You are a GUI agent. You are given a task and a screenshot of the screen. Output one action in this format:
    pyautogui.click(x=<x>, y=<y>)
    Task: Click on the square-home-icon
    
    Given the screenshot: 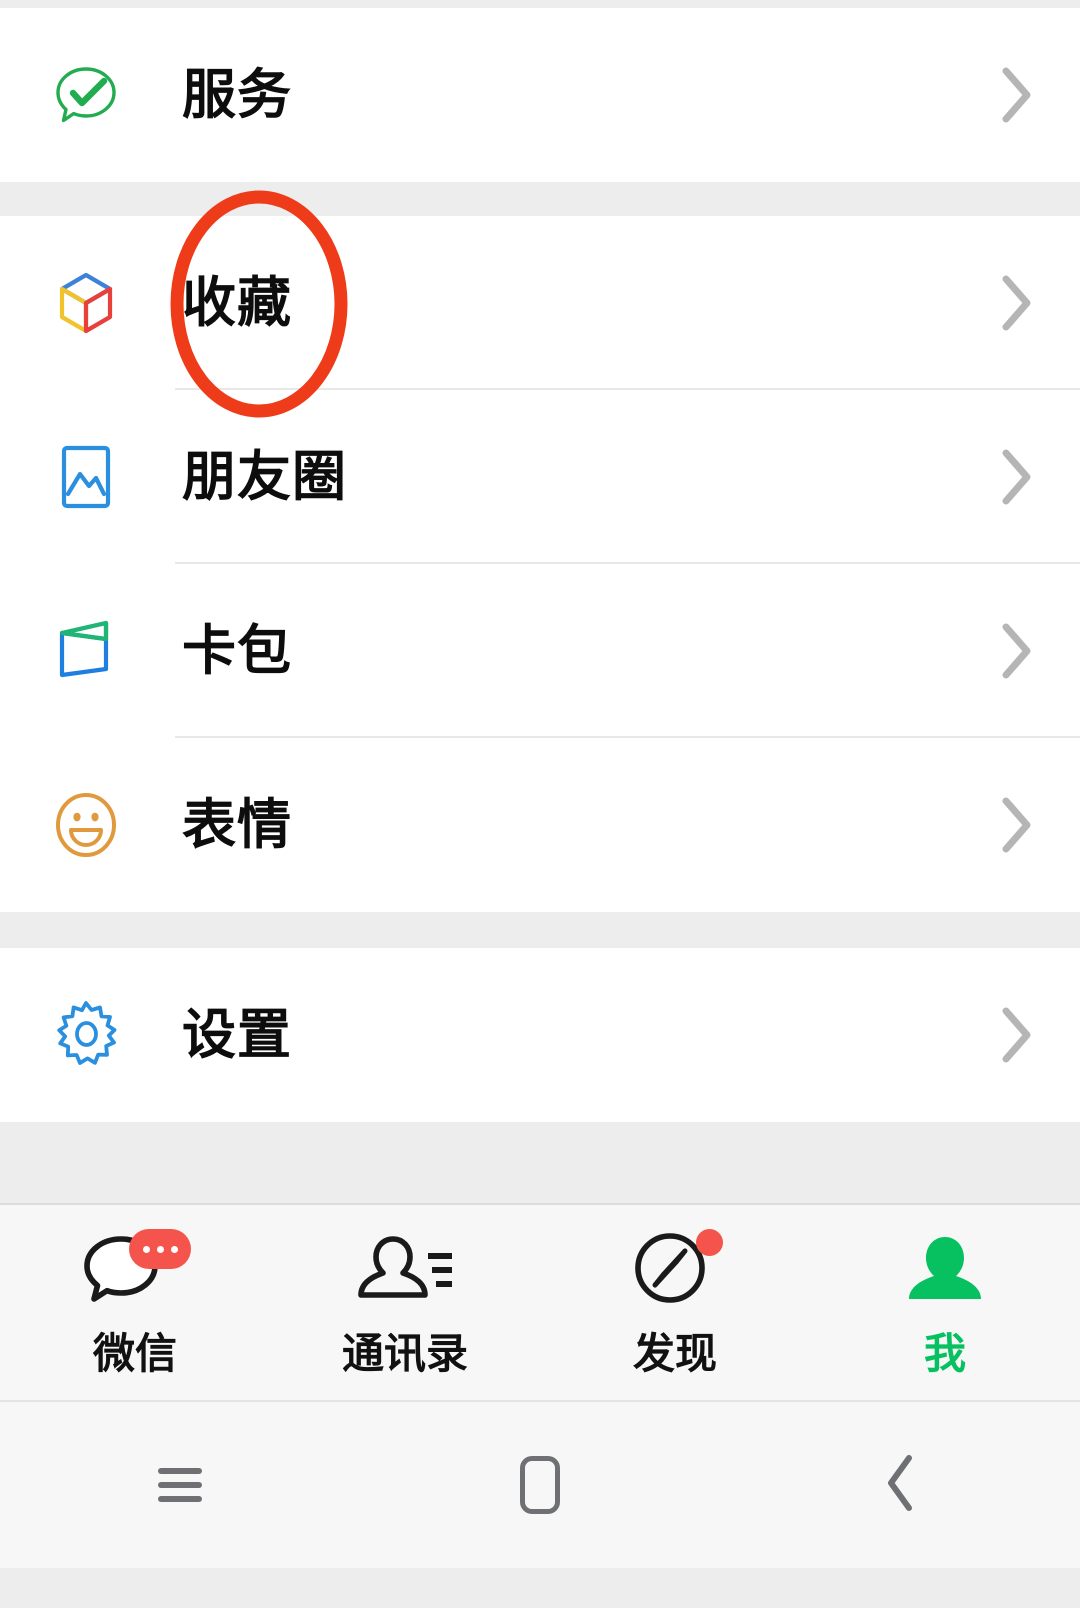 What is the action you would take?
    pyautogui.click(x=540, y=1485)
    